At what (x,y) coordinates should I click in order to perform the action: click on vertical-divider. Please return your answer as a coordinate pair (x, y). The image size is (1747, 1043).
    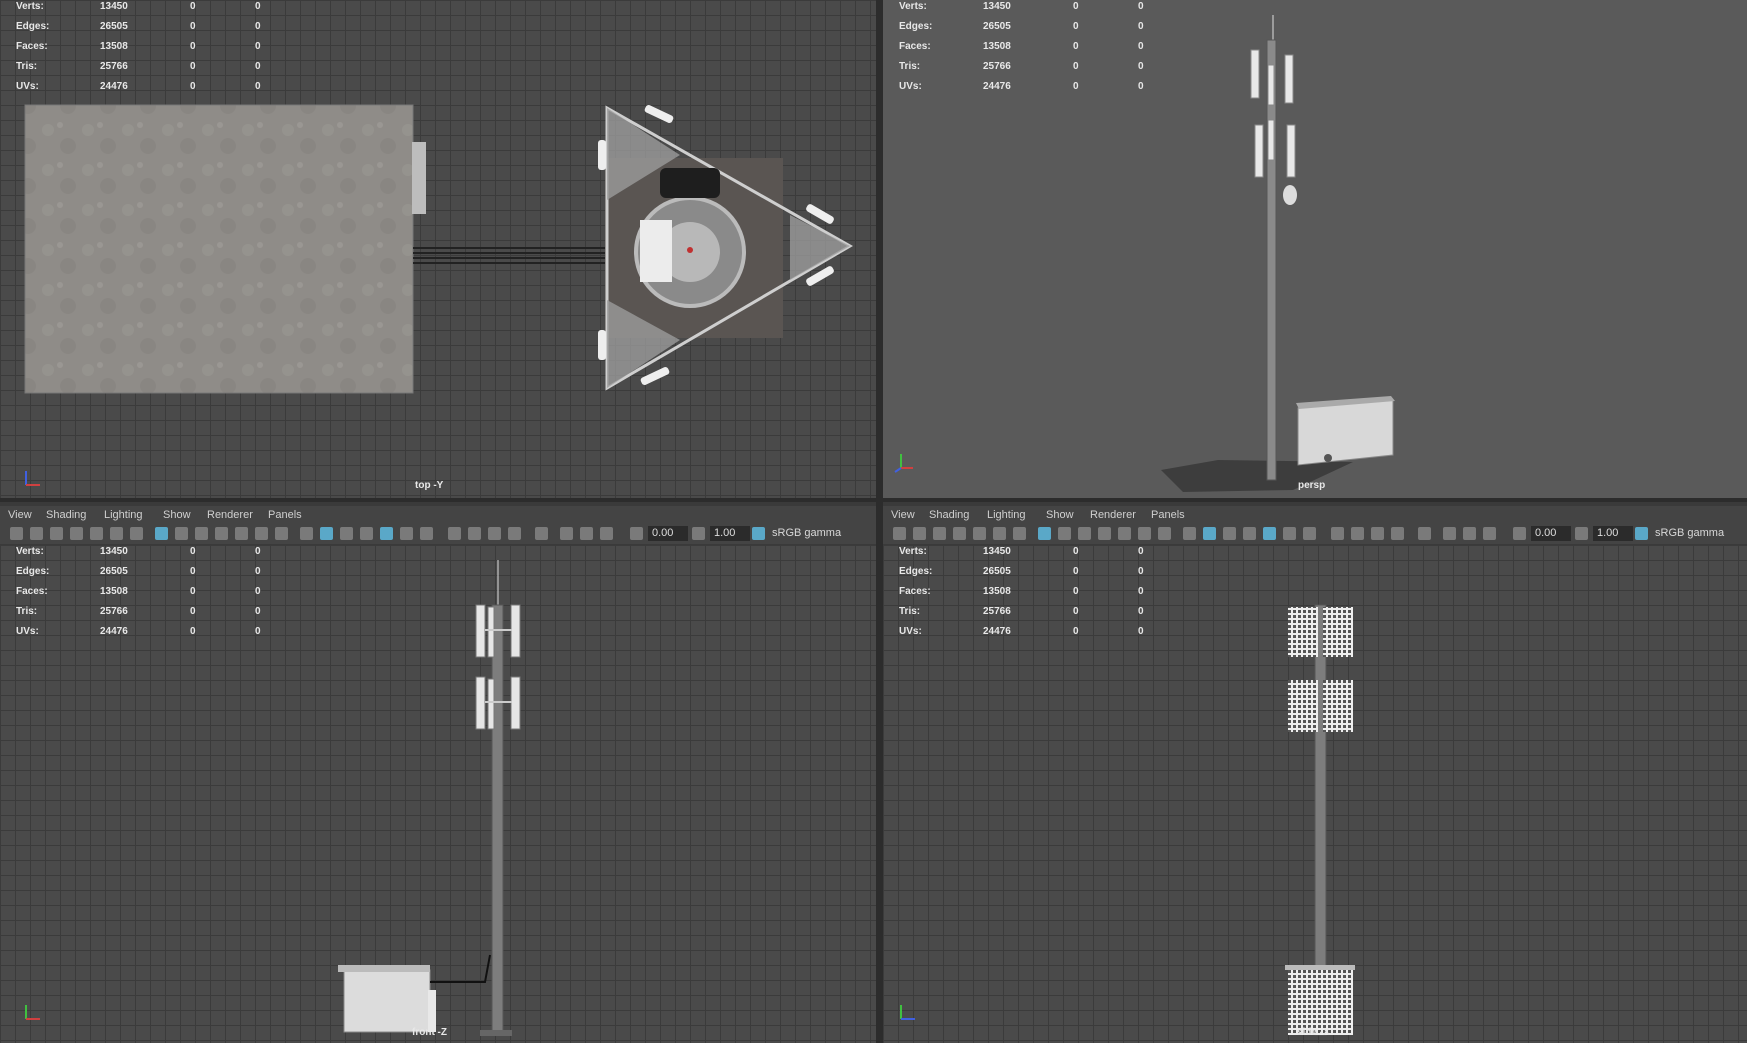
    Looking at the image, I should click on (879, 521).